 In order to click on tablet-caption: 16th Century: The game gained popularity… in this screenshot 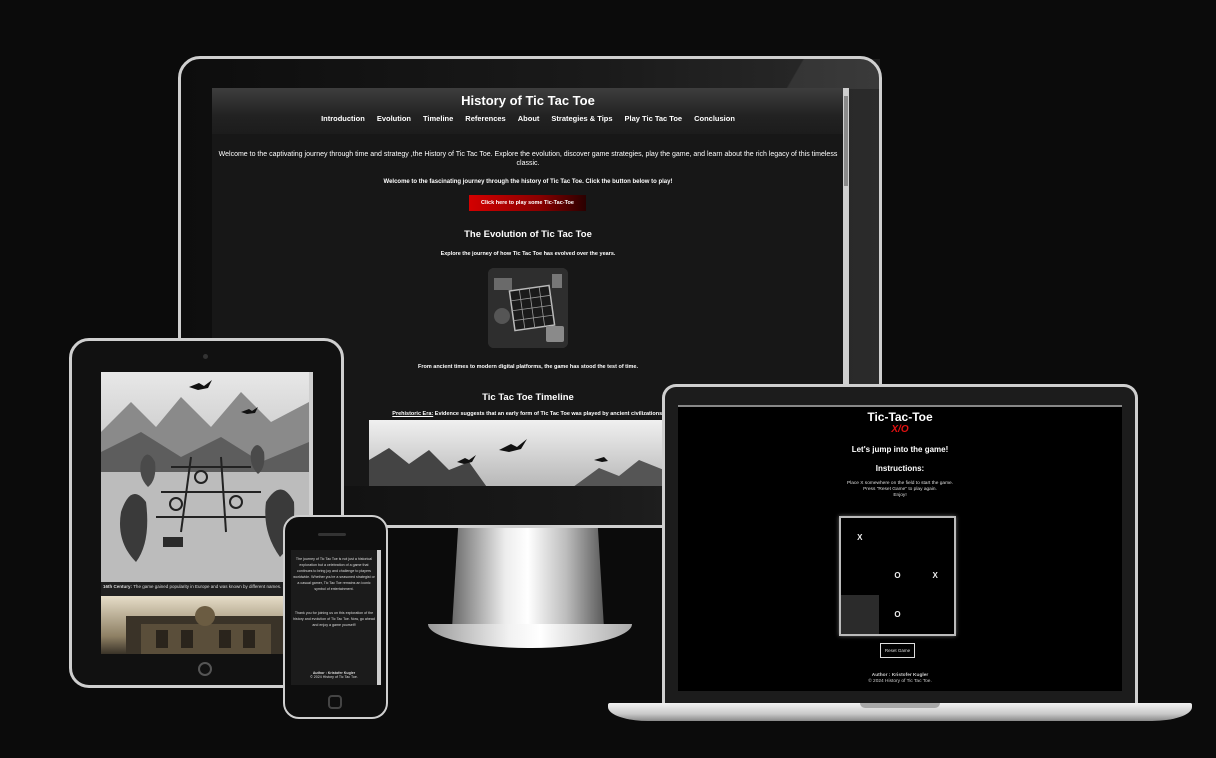, I will do `click(206, 586)`.